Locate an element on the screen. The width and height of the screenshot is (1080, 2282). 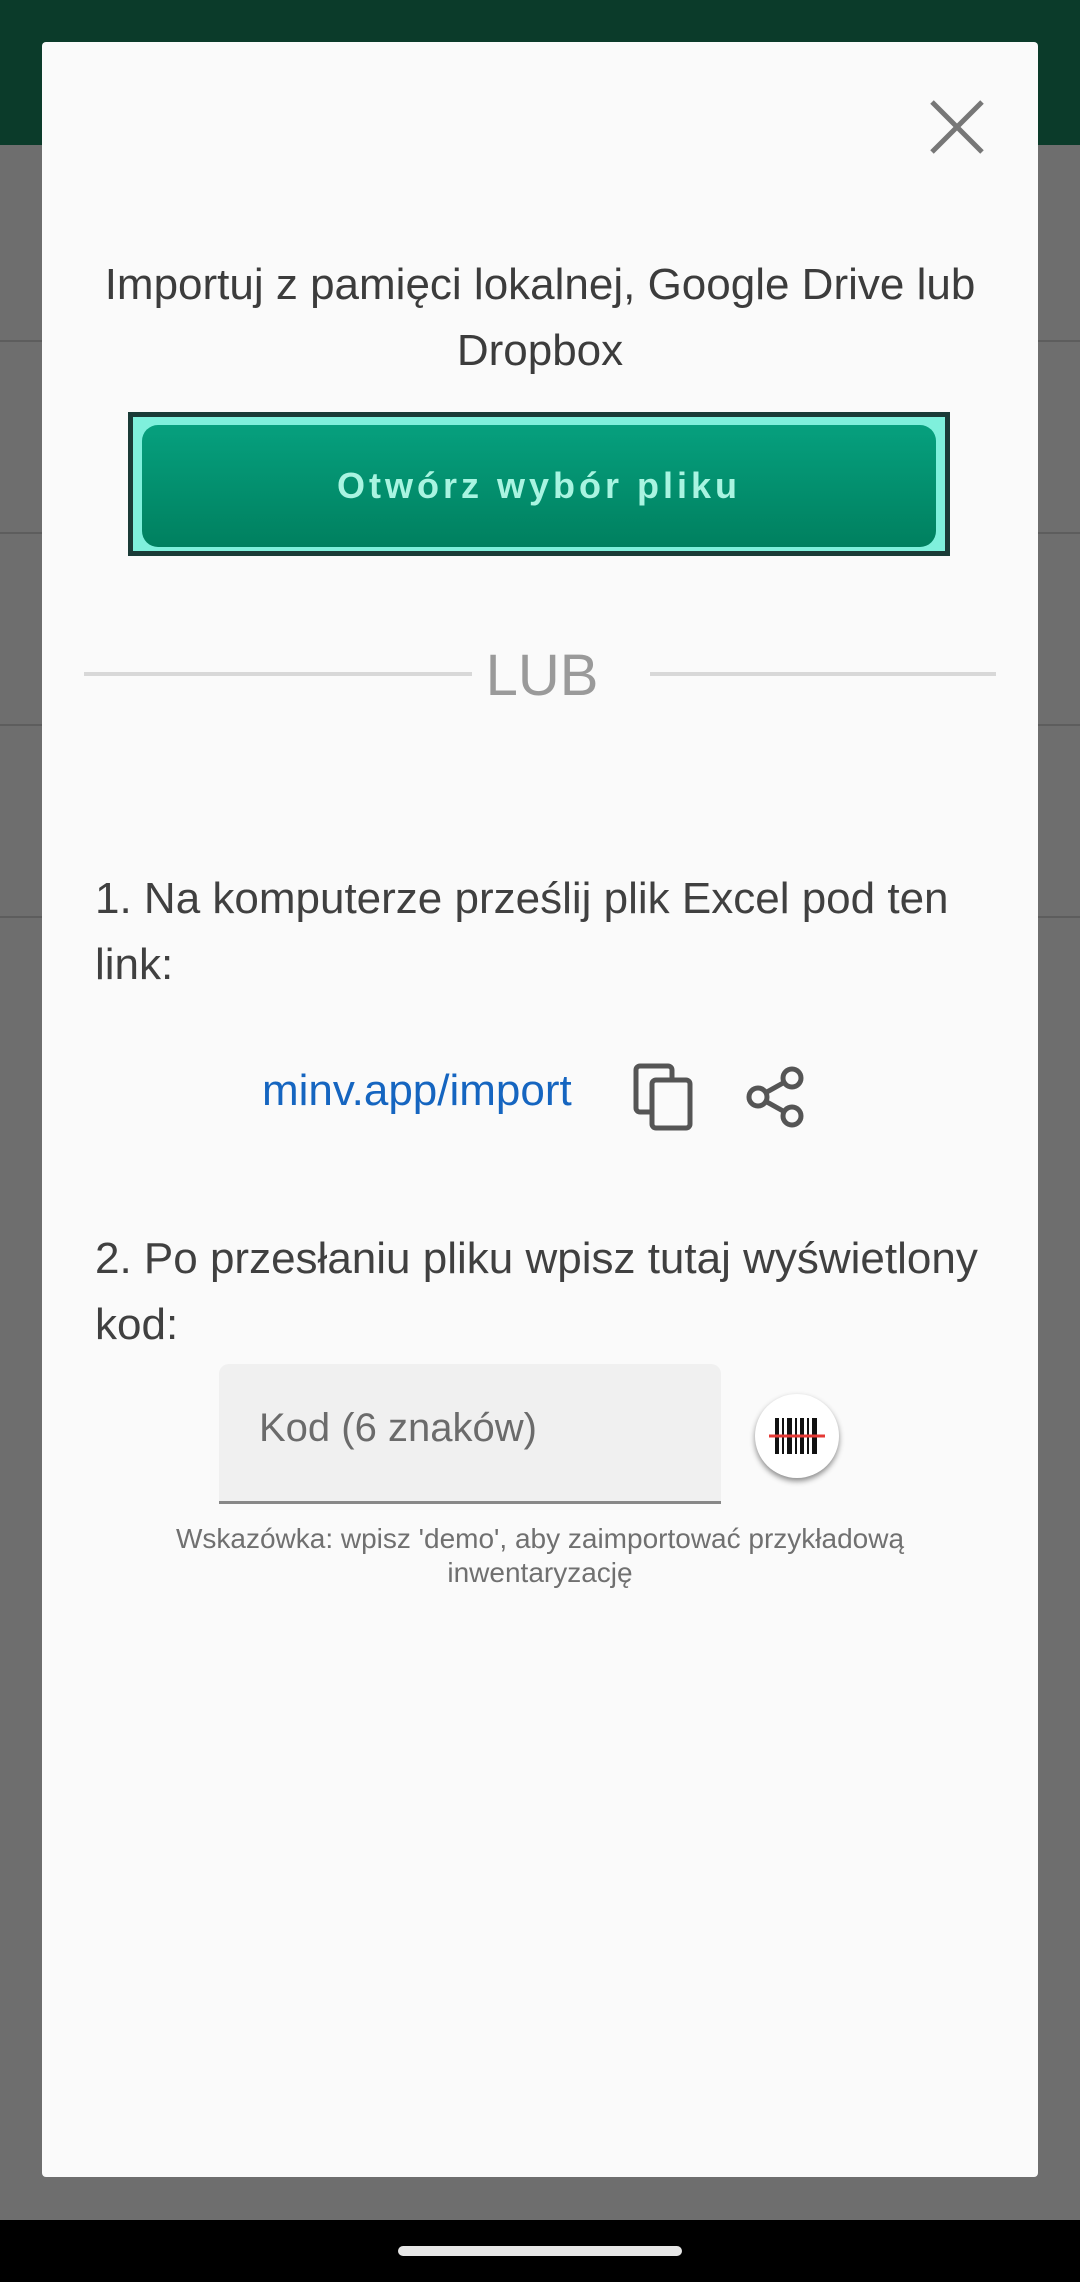
close-button is located at coordinates (957, 127).